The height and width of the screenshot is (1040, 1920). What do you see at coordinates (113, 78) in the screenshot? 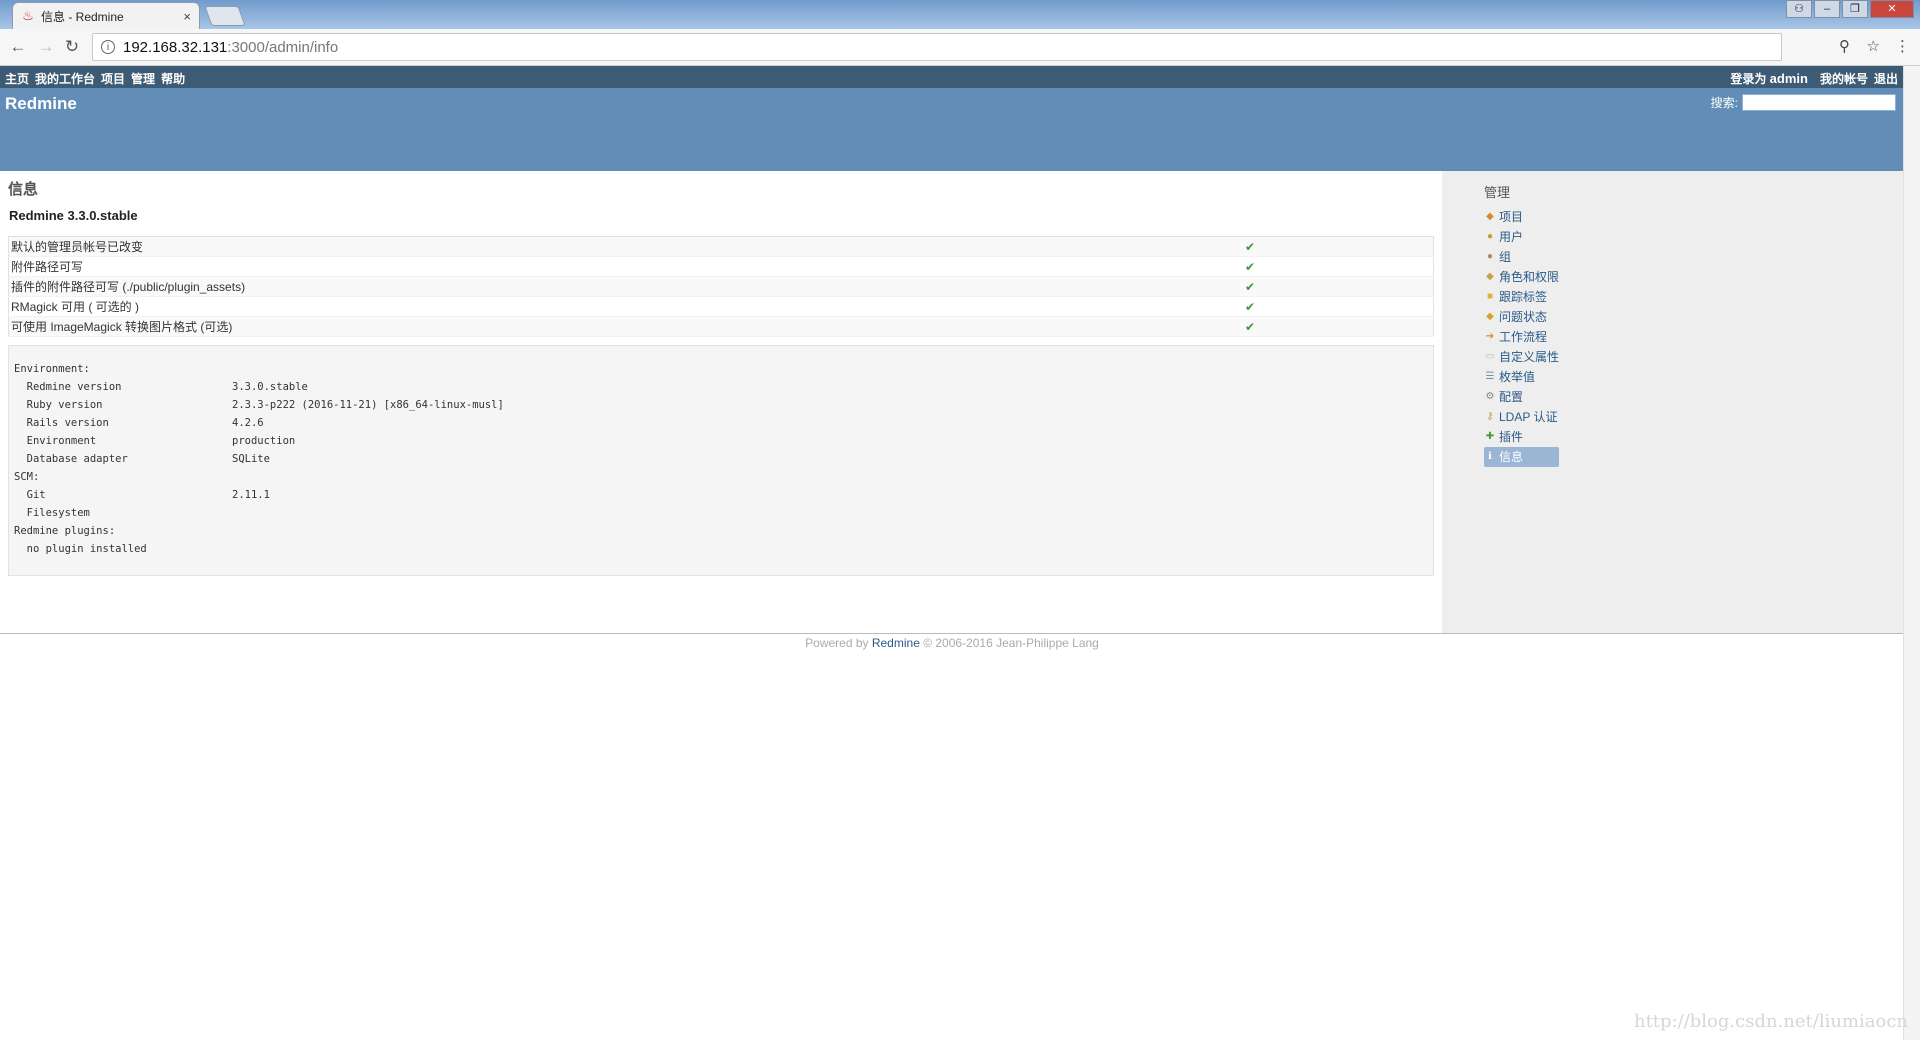
I see `top-menu-projects: 项目` at bounding box center [113, 78].